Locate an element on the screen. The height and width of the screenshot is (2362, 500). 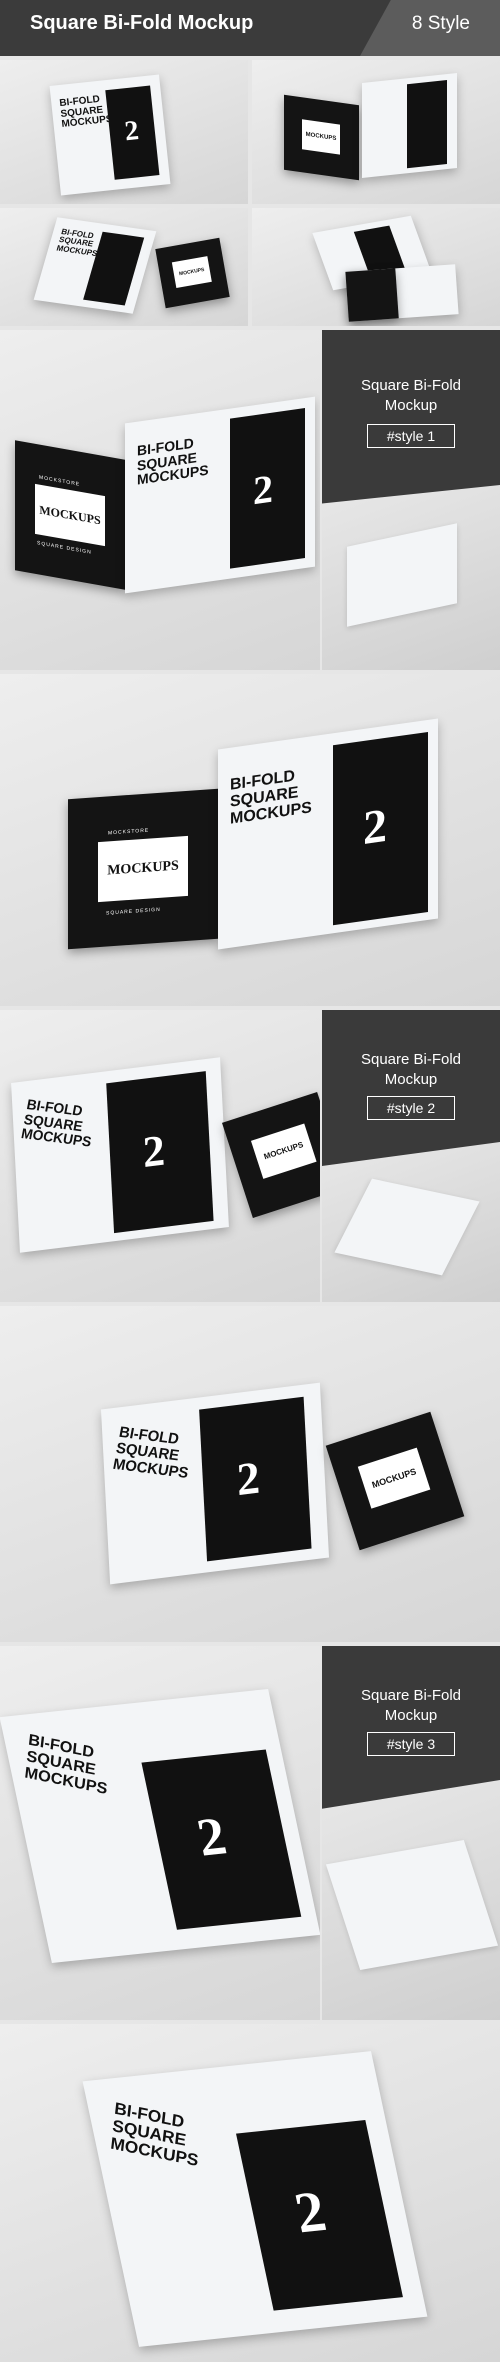
style-badge: #style 2 is located at coordinates (411, 1108).